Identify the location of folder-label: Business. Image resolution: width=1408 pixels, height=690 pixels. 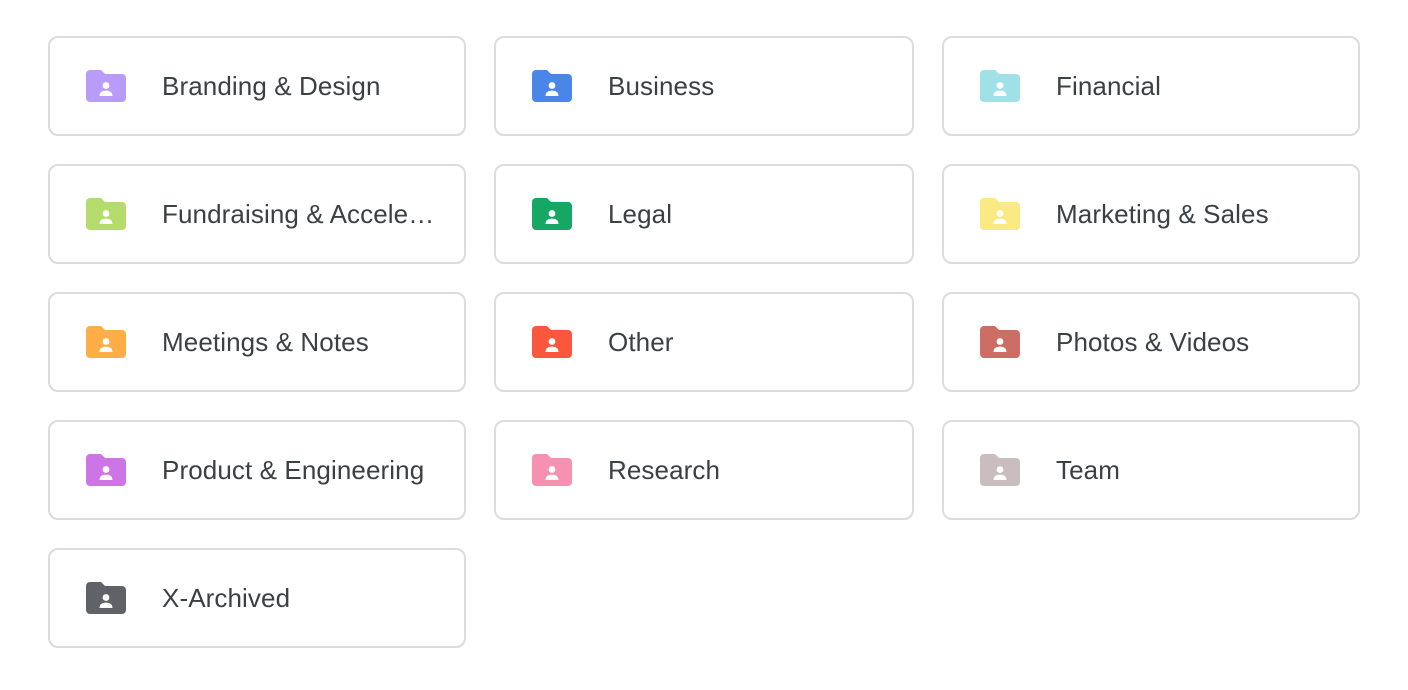
(661, 85).